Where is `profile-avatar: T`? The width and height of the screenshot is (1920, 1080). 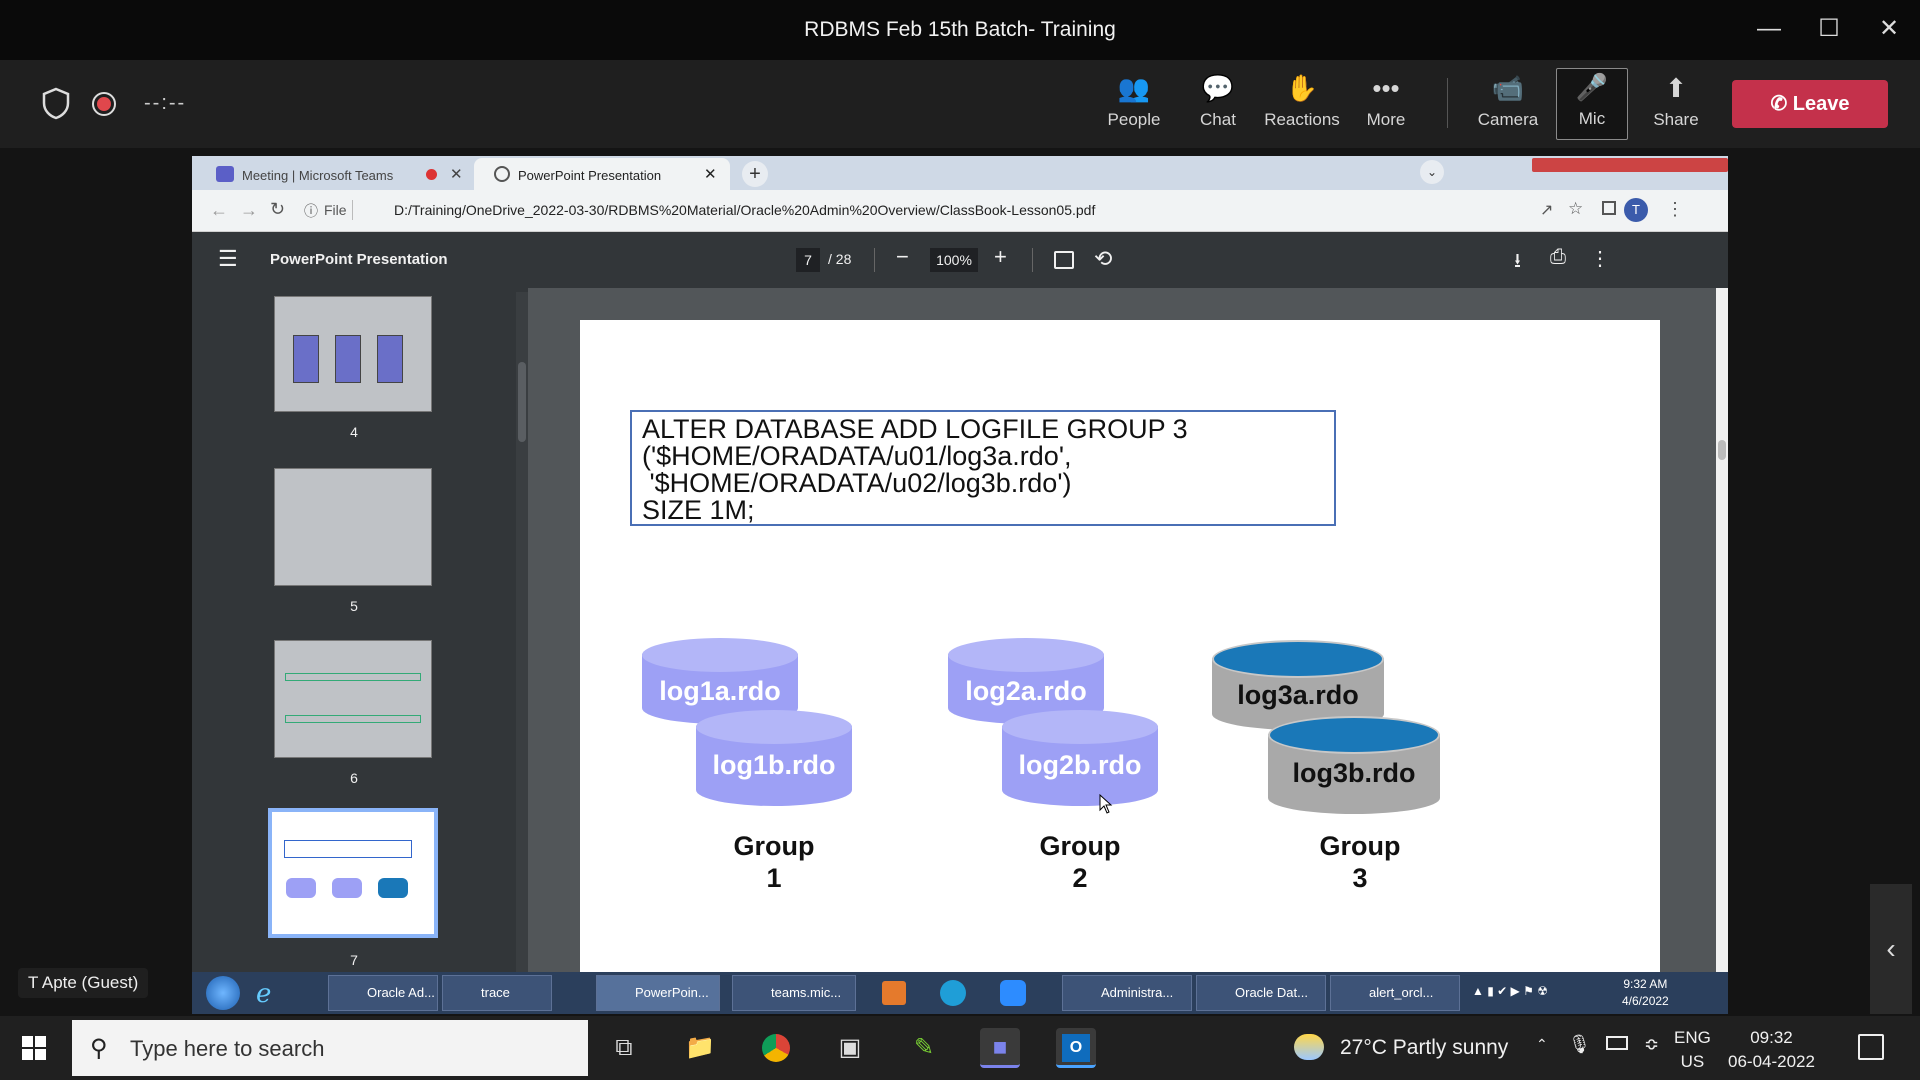
profile-avatar: T is located at coordinates (1636, 210).